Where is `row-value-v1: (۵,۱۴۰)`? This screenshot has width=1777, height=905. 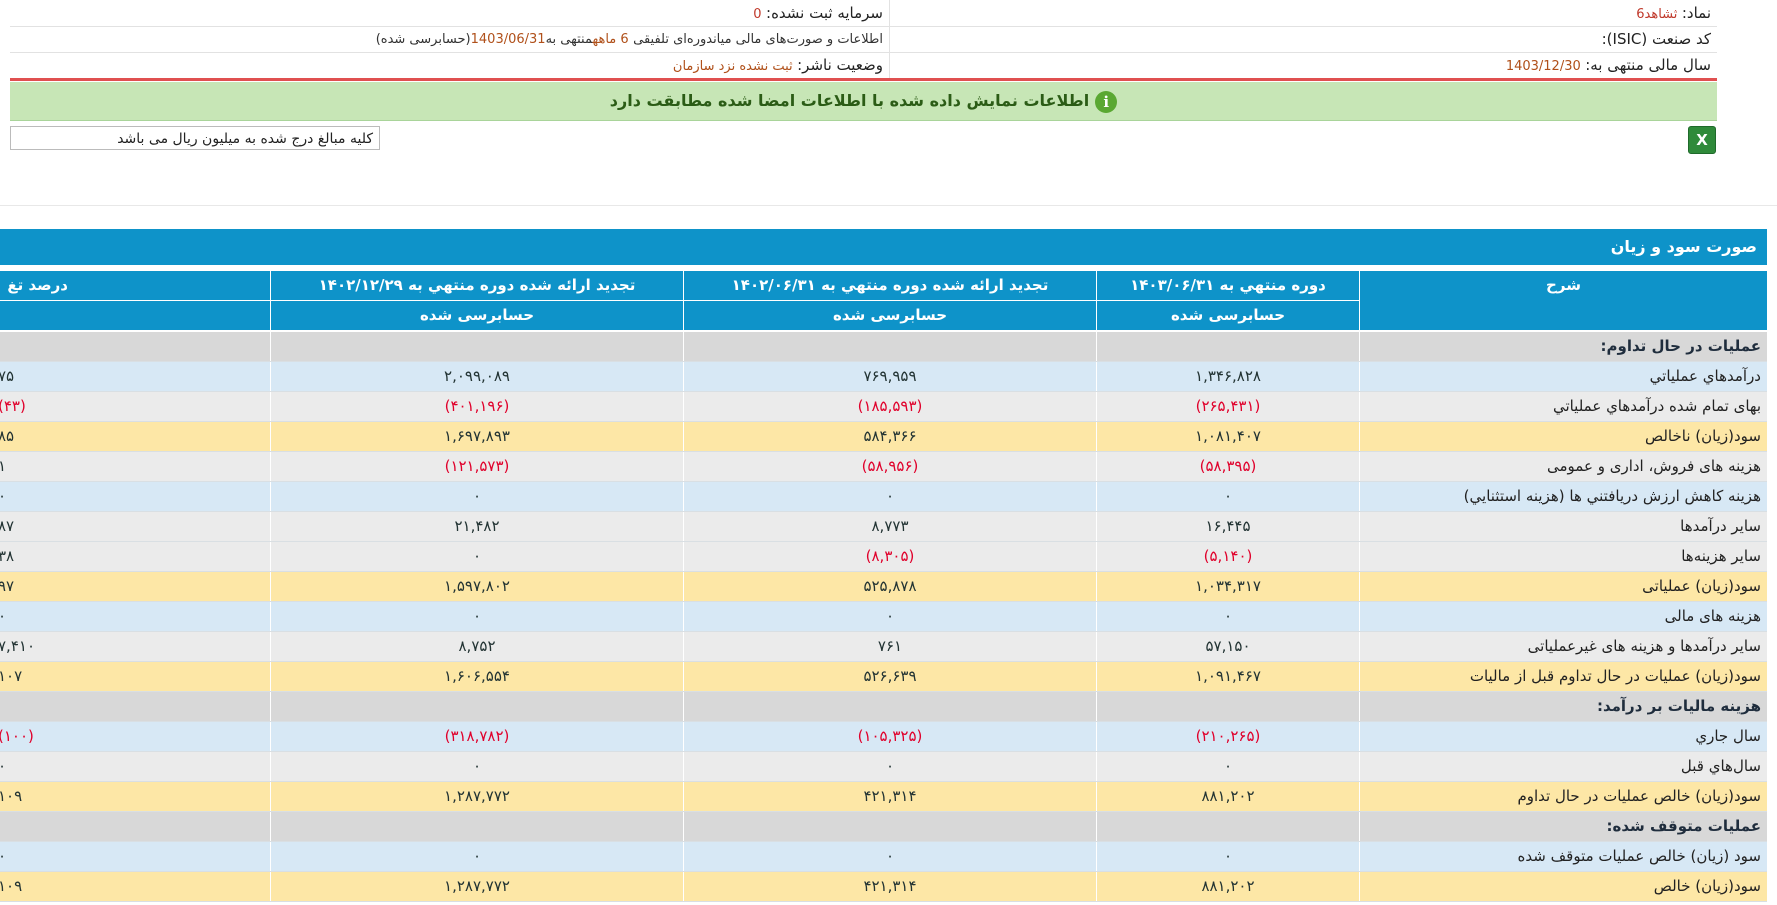
row-value-v1: (۵,۱۴۰) is located at coordinates (1228, 556).